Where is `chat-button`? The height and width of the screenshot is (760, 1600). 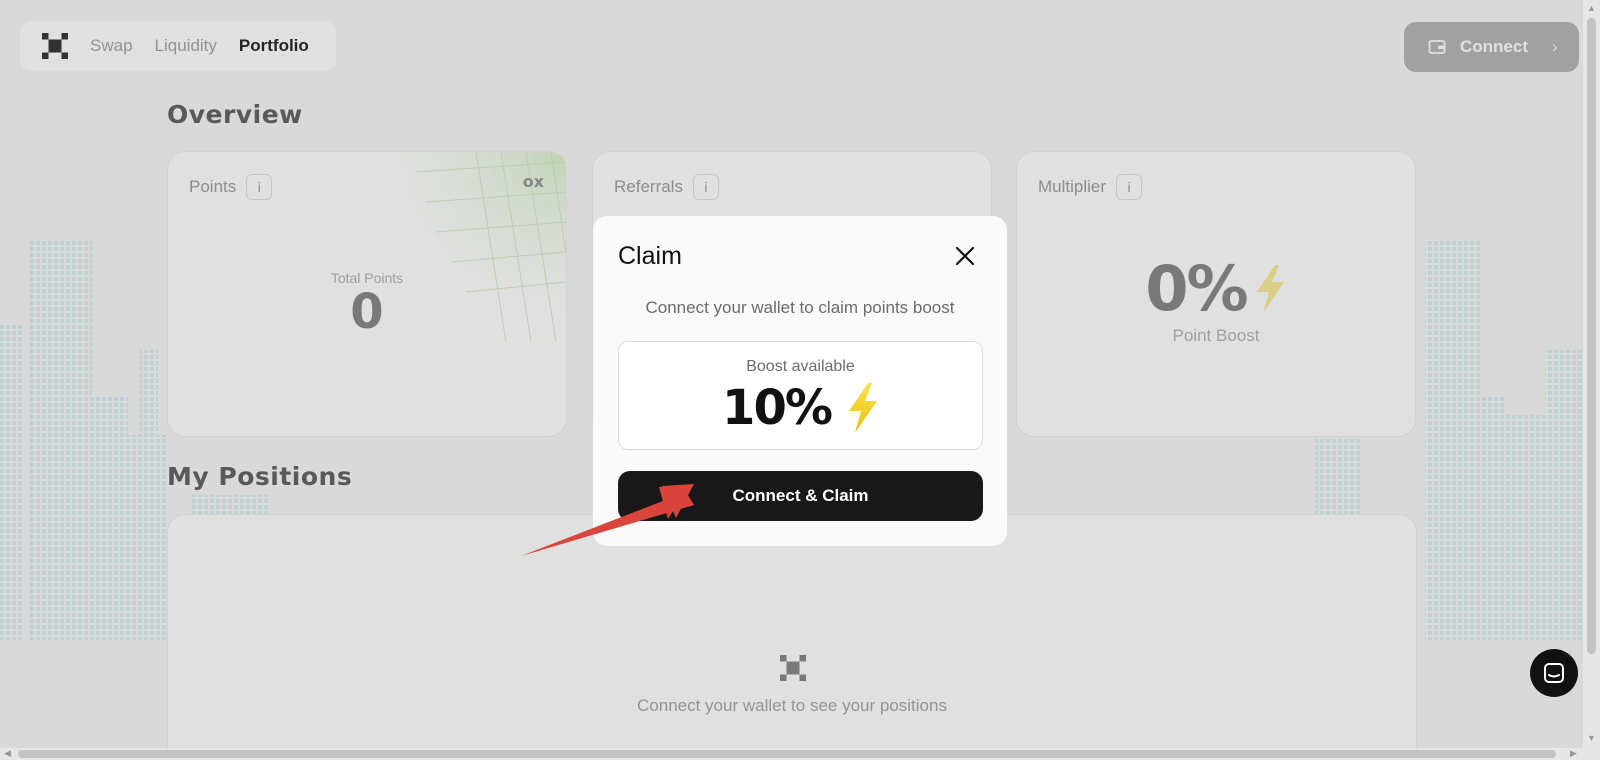
chat-button is located at coordinates (1554, 673).